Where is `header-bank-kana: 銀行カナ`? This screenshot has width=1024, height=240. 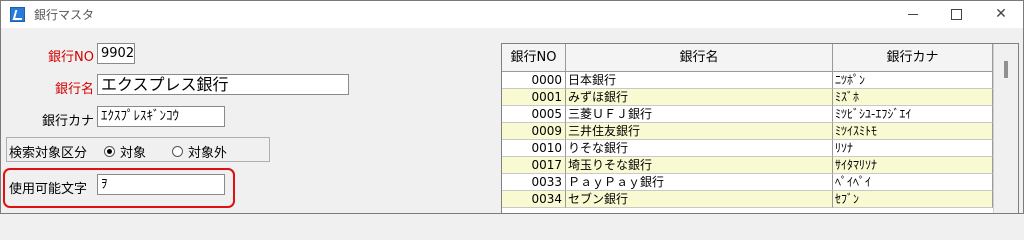 header-bank-kana: 銀行カナ is located at coordinates (913, 58).